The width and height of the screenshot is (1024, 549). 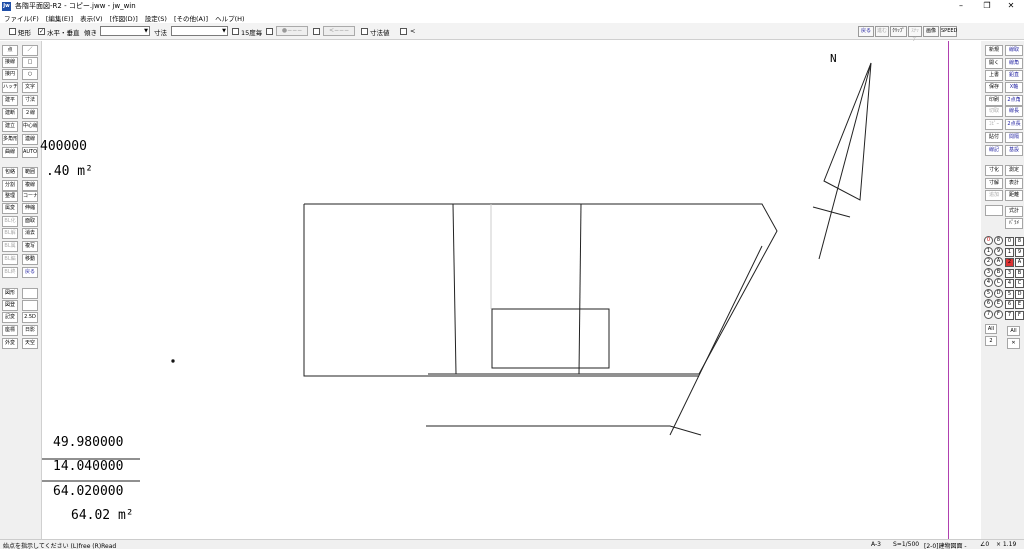 I want to click on clip-button: ｸﾘｯﾌﾟ, so click(x=898, y=31).